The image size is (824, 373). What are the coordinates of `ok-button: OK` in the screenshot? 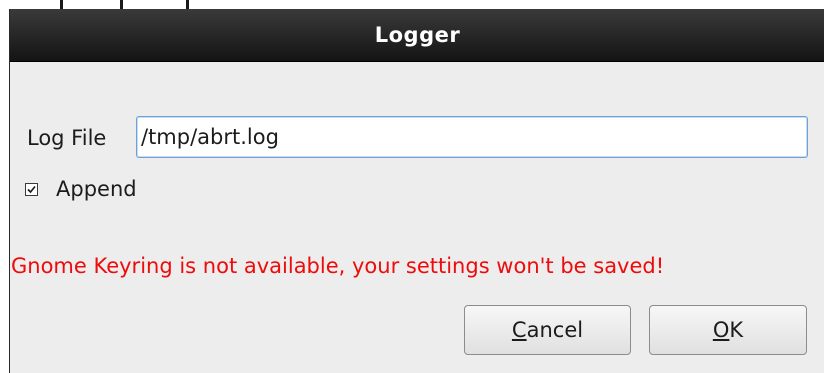 It's located at (728, 330).